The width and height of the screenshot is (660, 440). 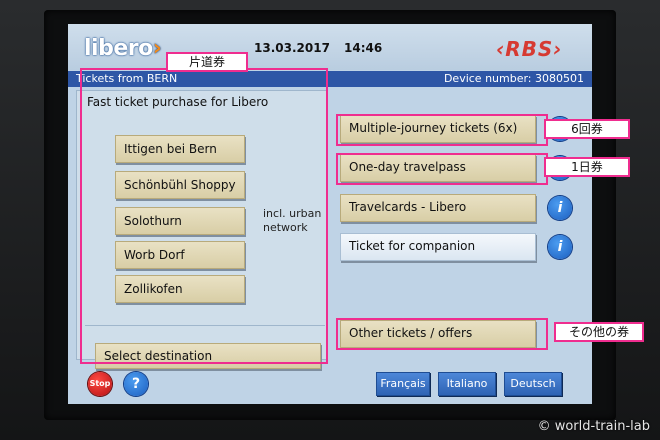 What do you see at coordinates (593, 426) in the screenshot?
I see `watermark: © world-train-lab` at bounding box center [593, 426].